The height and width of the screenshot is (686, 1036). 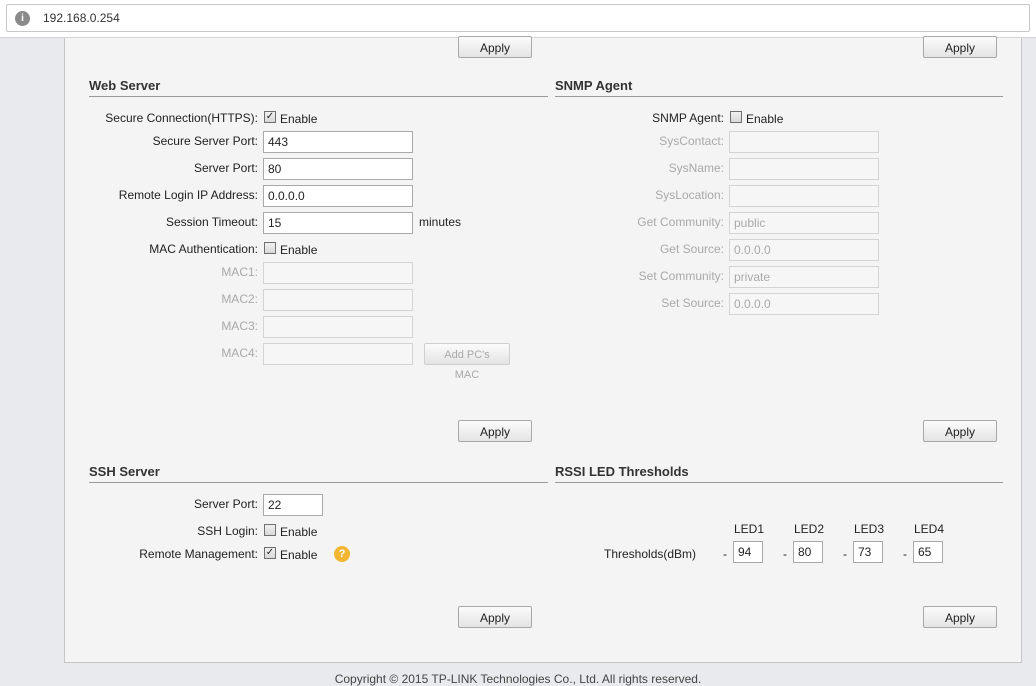 I want to click on get-source-label: Get Source:, so click(x=691, y=249).